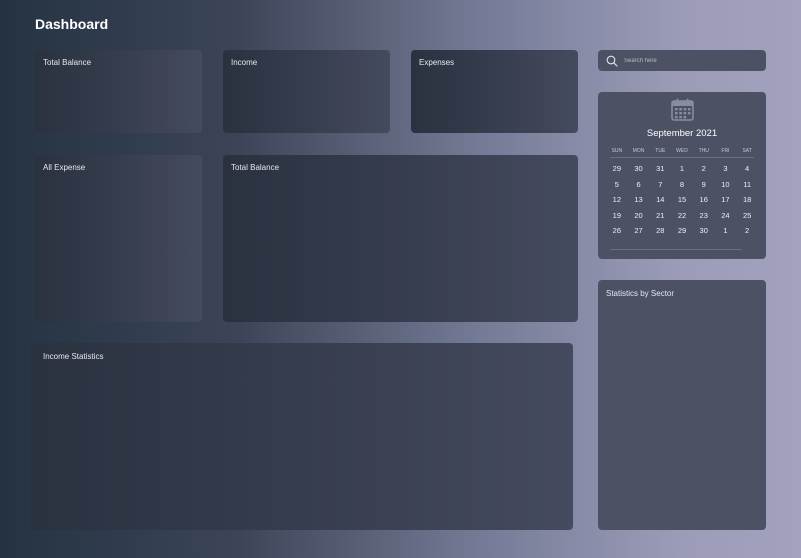 This screenshot has width=801, height=558. I want to click on calendar-day: 22, so click(682, 216).